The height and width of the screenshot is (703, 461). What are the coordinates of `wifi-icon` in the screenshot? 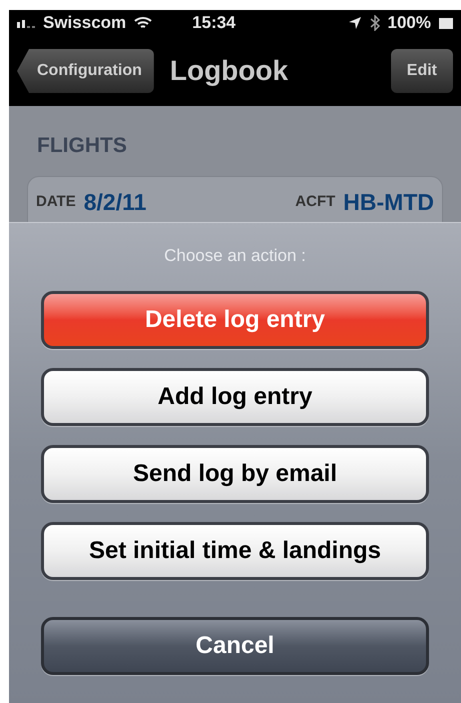 It's located at (143, 23).